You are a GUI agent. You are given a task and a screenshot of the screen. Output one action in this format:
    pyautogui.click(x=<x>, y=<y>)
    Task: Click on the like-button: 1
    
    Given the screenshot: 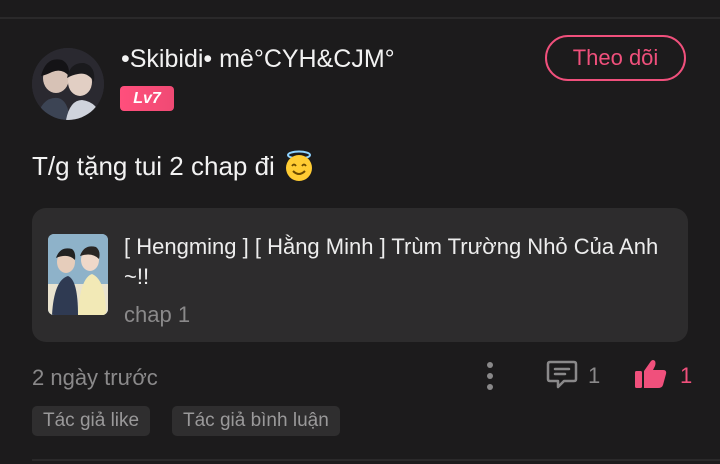 What is the action you would take?
    pyautogui.click(x=663, y=376)
    